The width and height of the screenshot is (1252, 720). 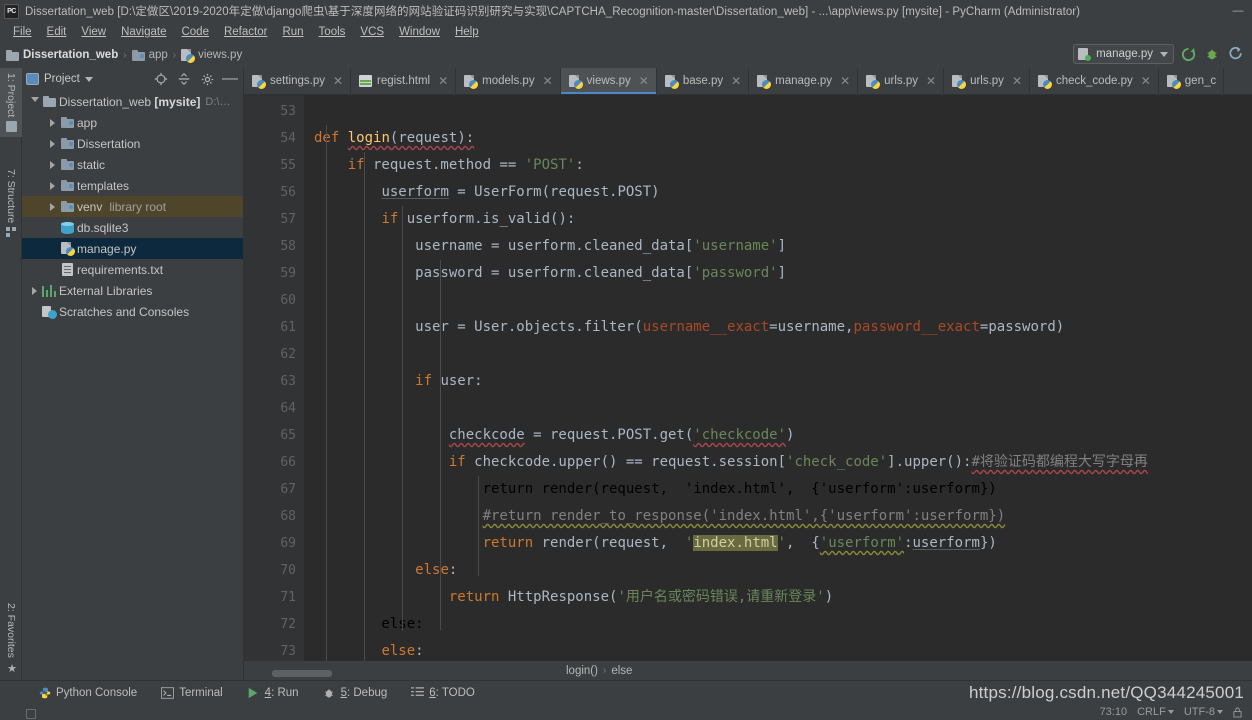 What do you see at coordinates (49, 290) in the screenshot?
I see `library-icon` at bounding box center [49, 290].